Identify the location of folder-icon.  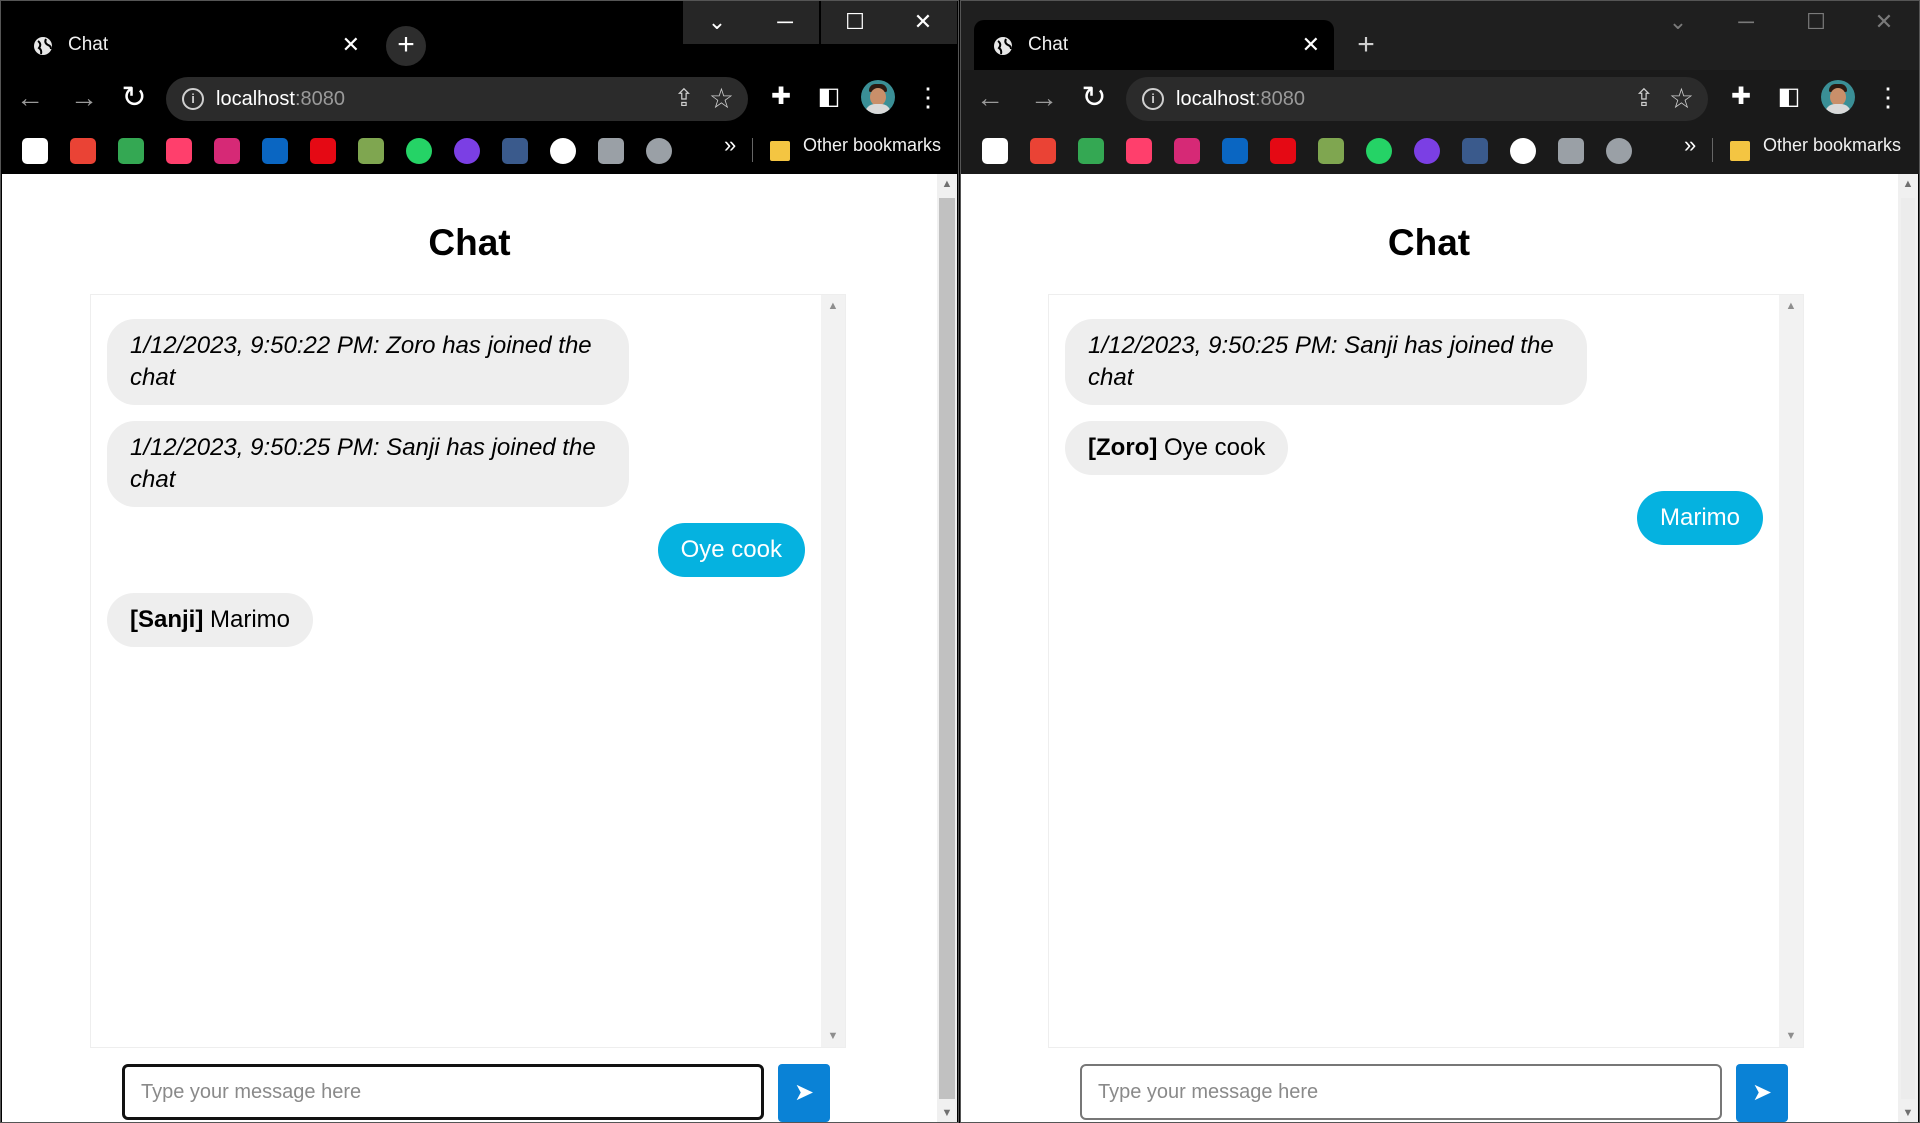
(1740, 151).